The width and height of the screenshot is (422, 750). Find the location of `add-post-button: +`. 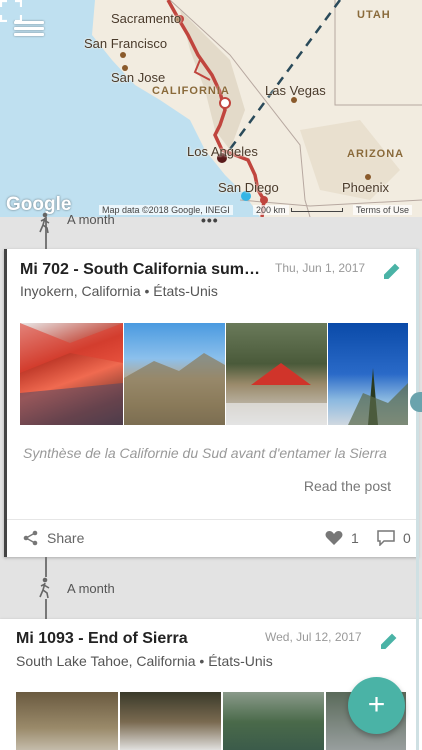

add-post-button: + is located at coordinates (376, 705).